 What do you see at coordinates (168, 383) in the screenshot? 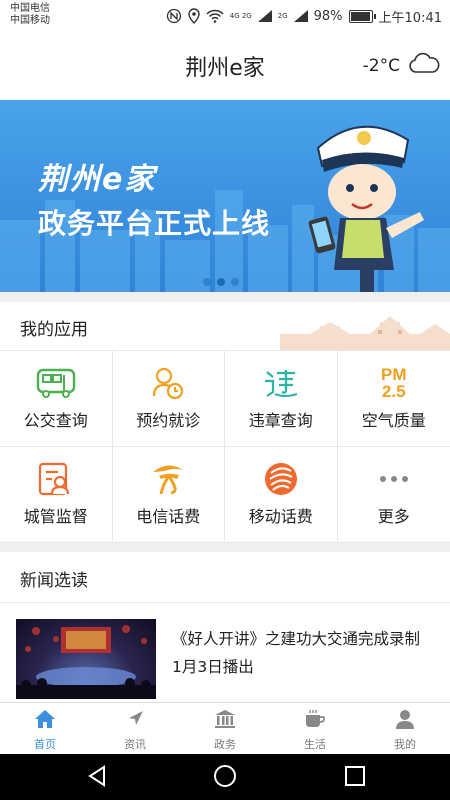
I see `doctor-appointment-icon` at bounding box center [168, 383].